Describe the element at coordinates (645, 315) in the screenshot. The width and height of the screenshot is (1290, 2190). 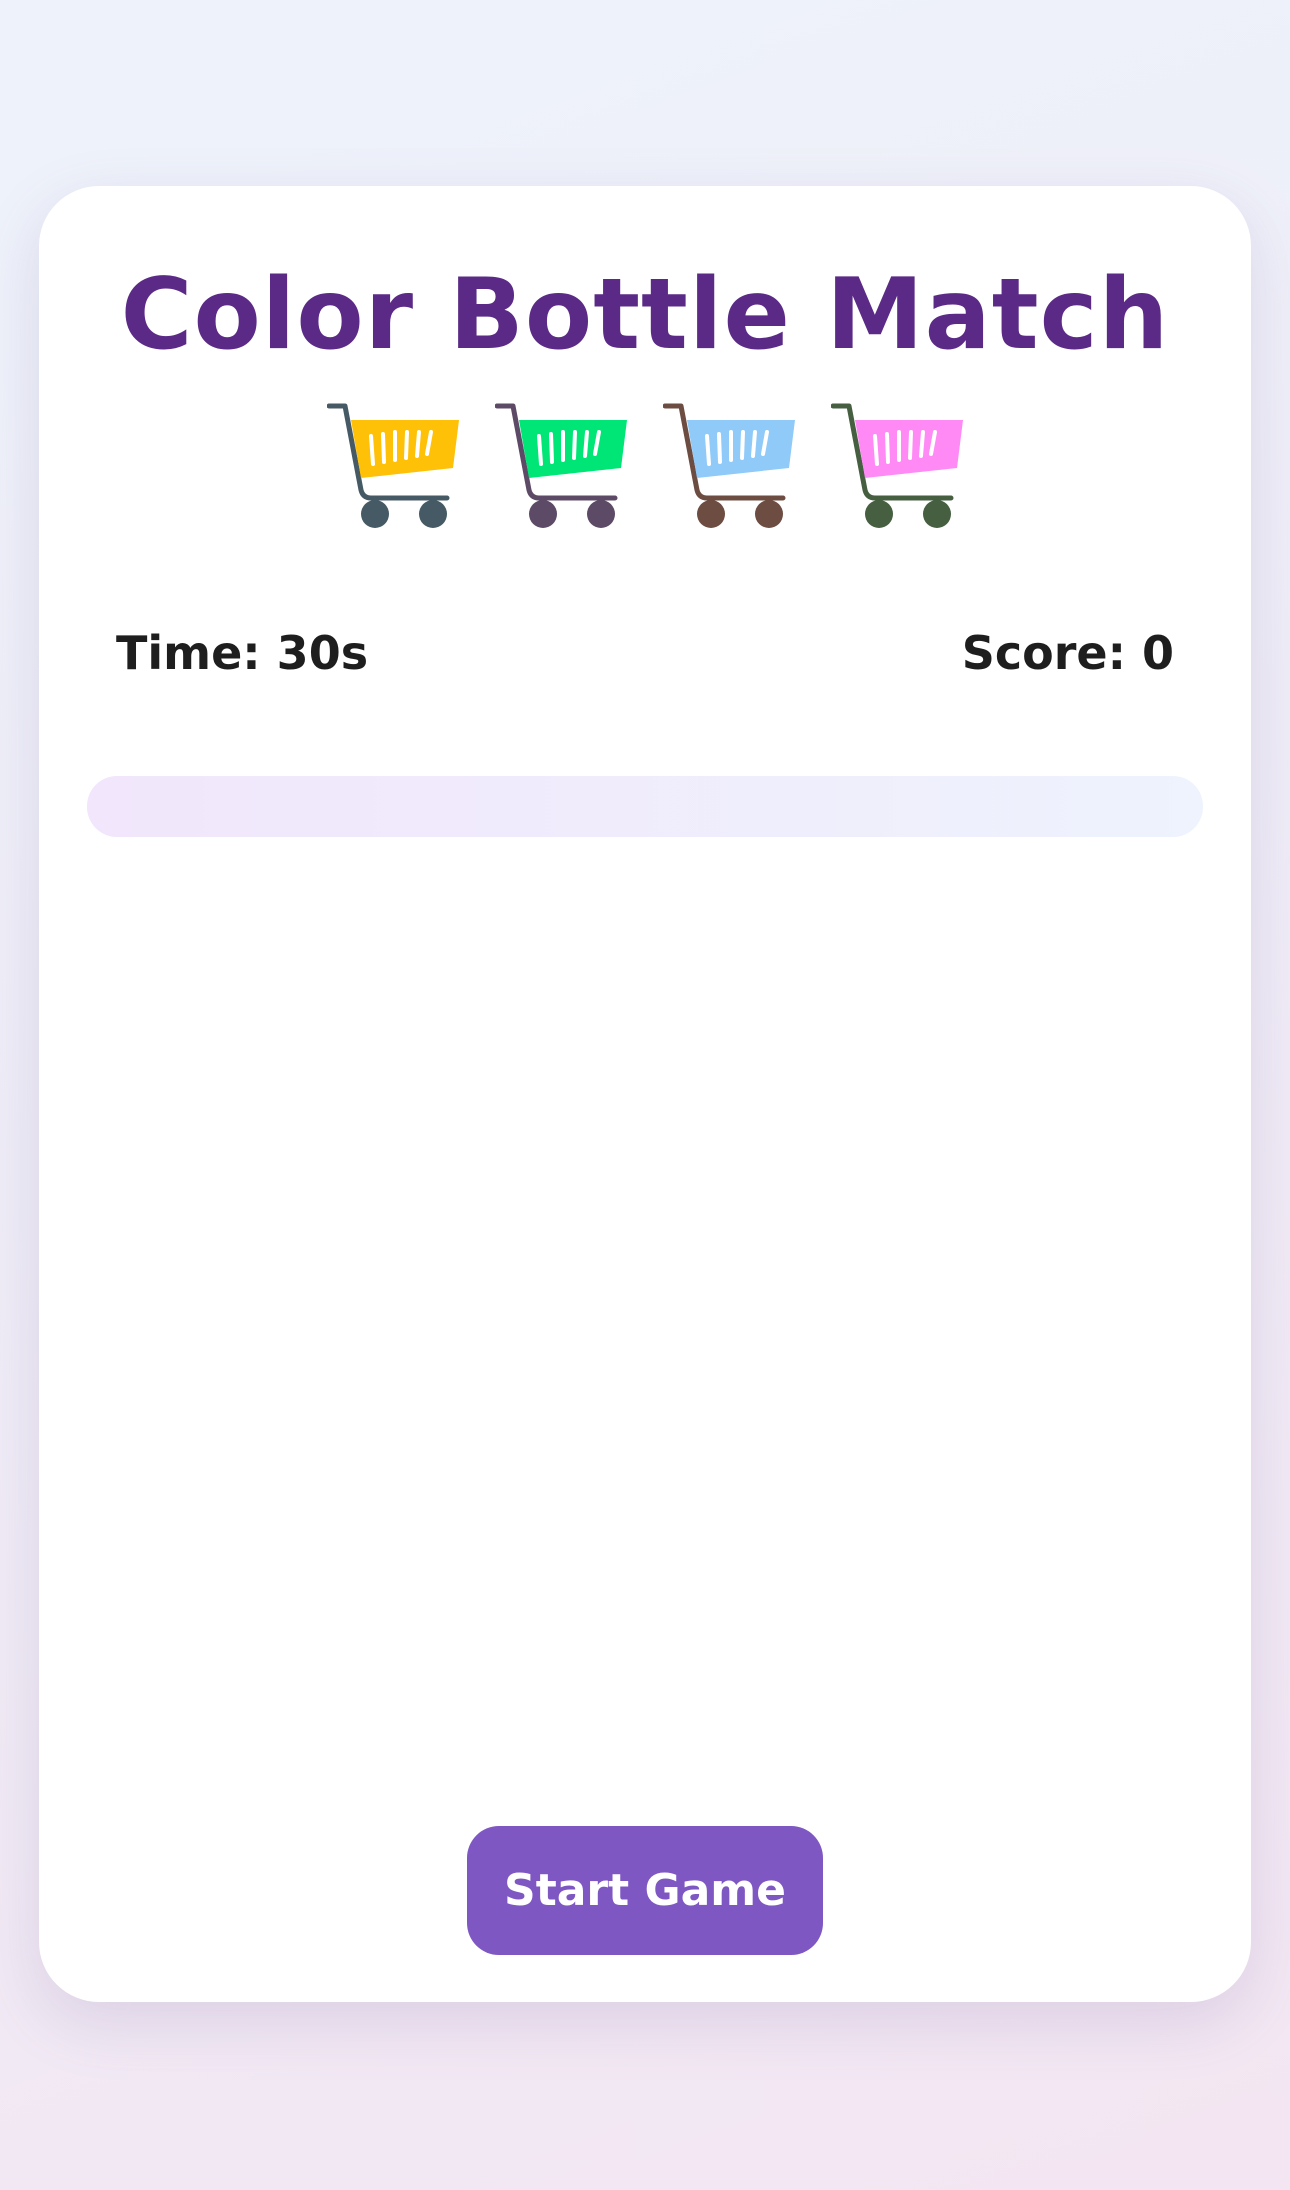
I see `game-title: Color Bottle Match` at that location.